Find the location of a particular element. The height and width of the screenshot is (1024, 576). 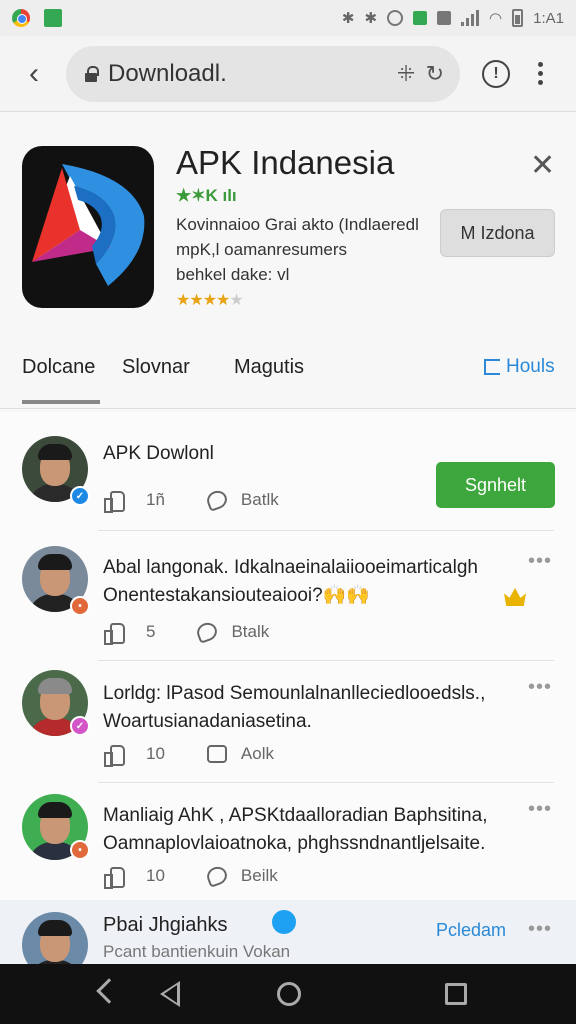

chrome-icon is located at coordinates (21, 18).